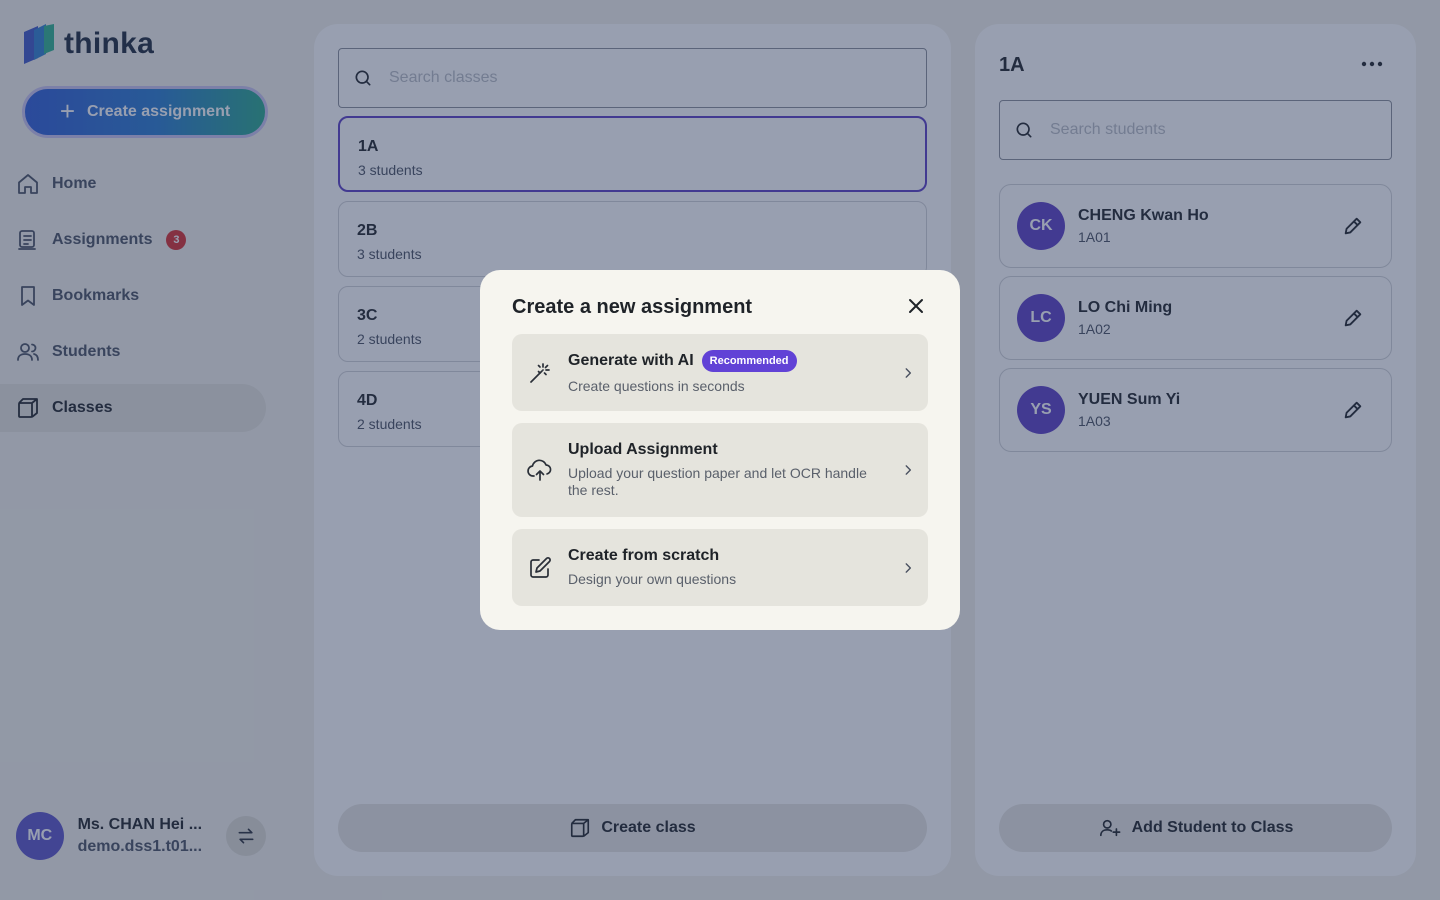 The width and height of the screenshot is (1440, 900). I want to click on option-title-row: Generate with AI Recommended, so click(728, 361).